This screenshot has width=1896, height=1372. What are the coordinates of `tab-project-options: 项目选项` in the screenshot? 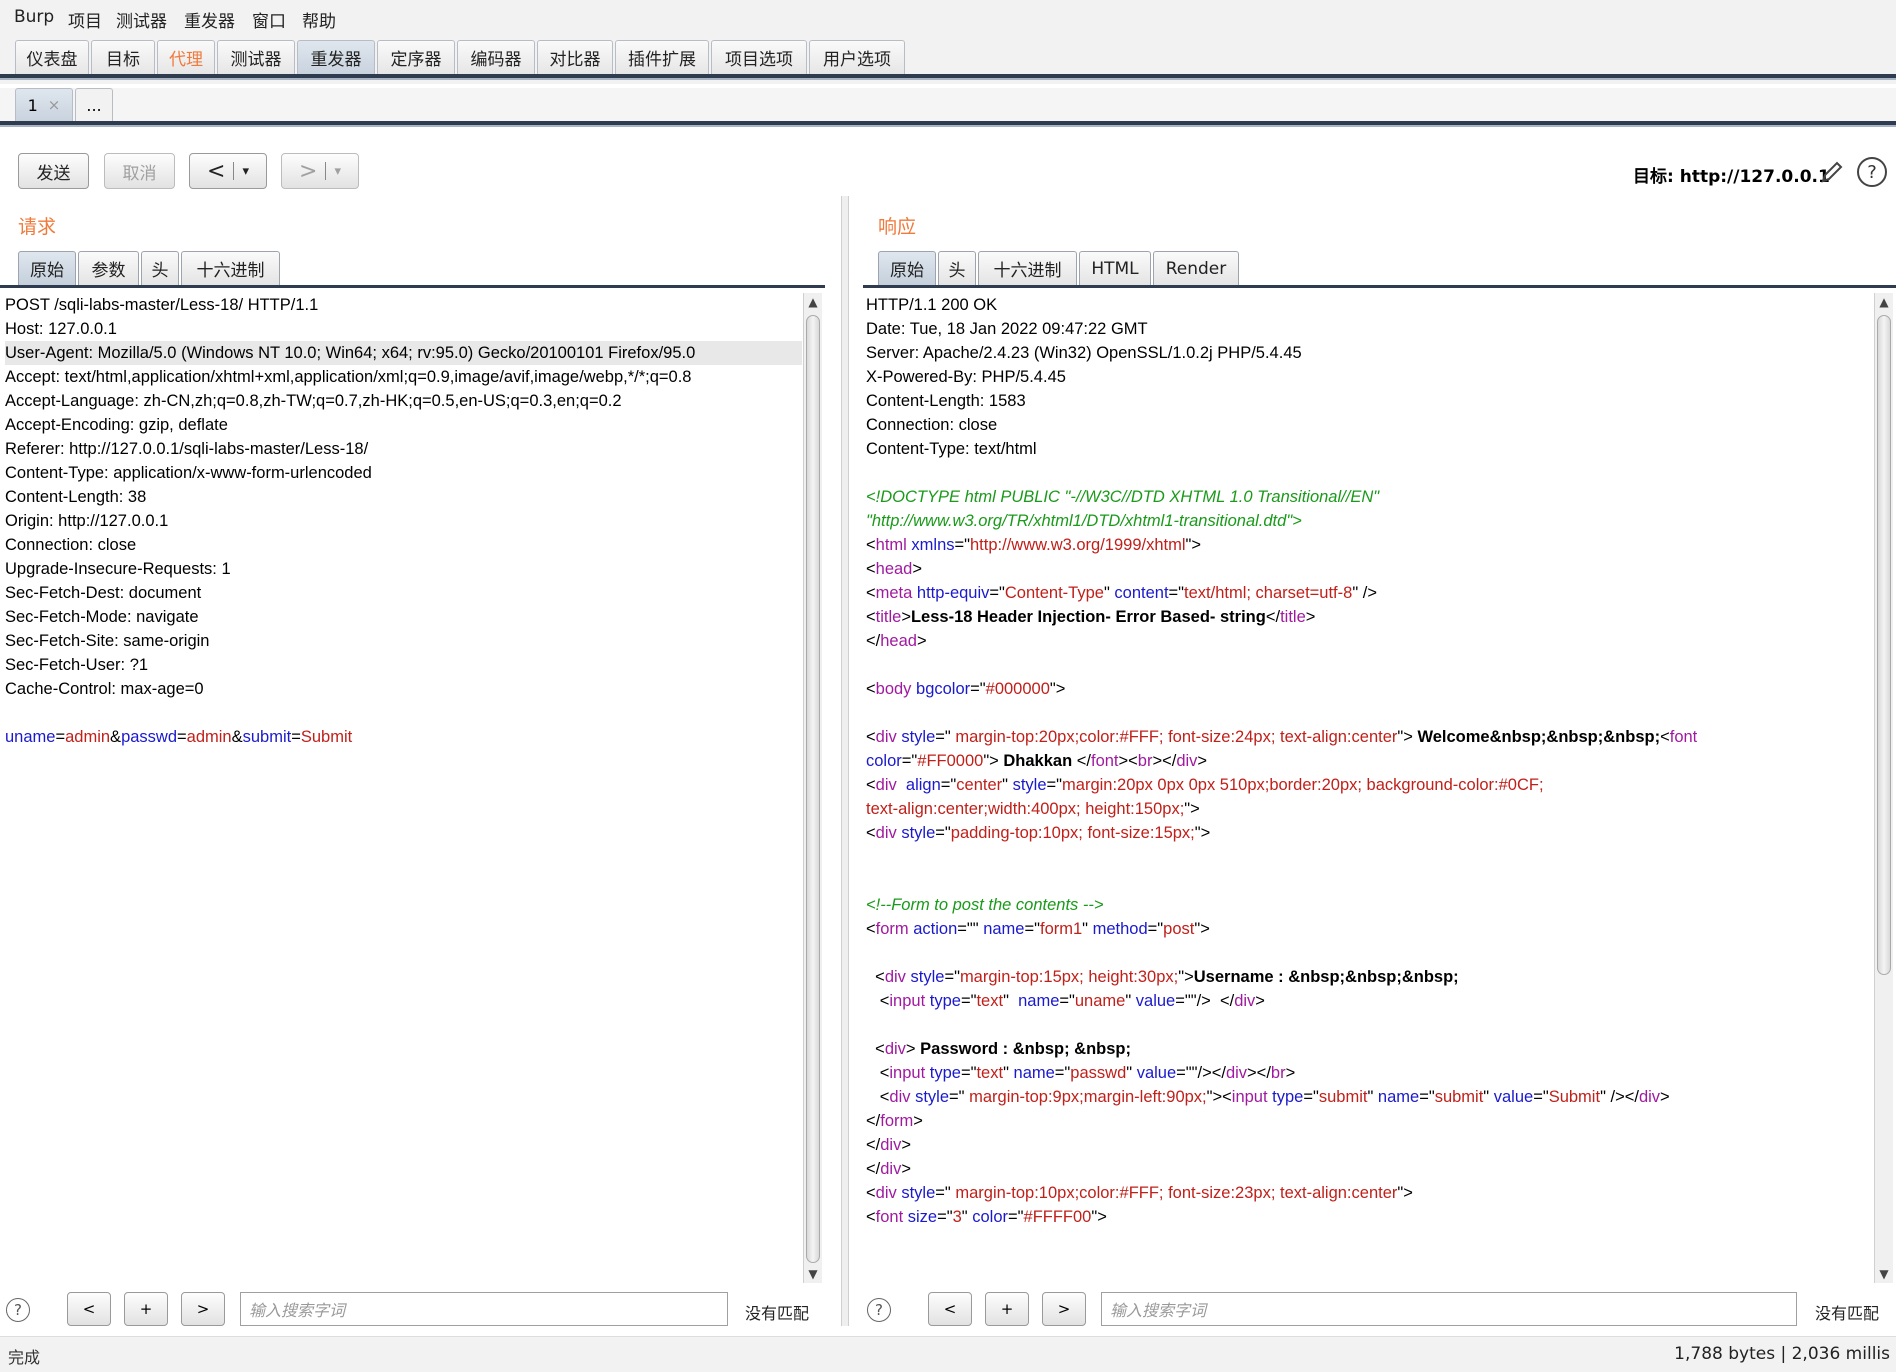 It's located at (759, 57).